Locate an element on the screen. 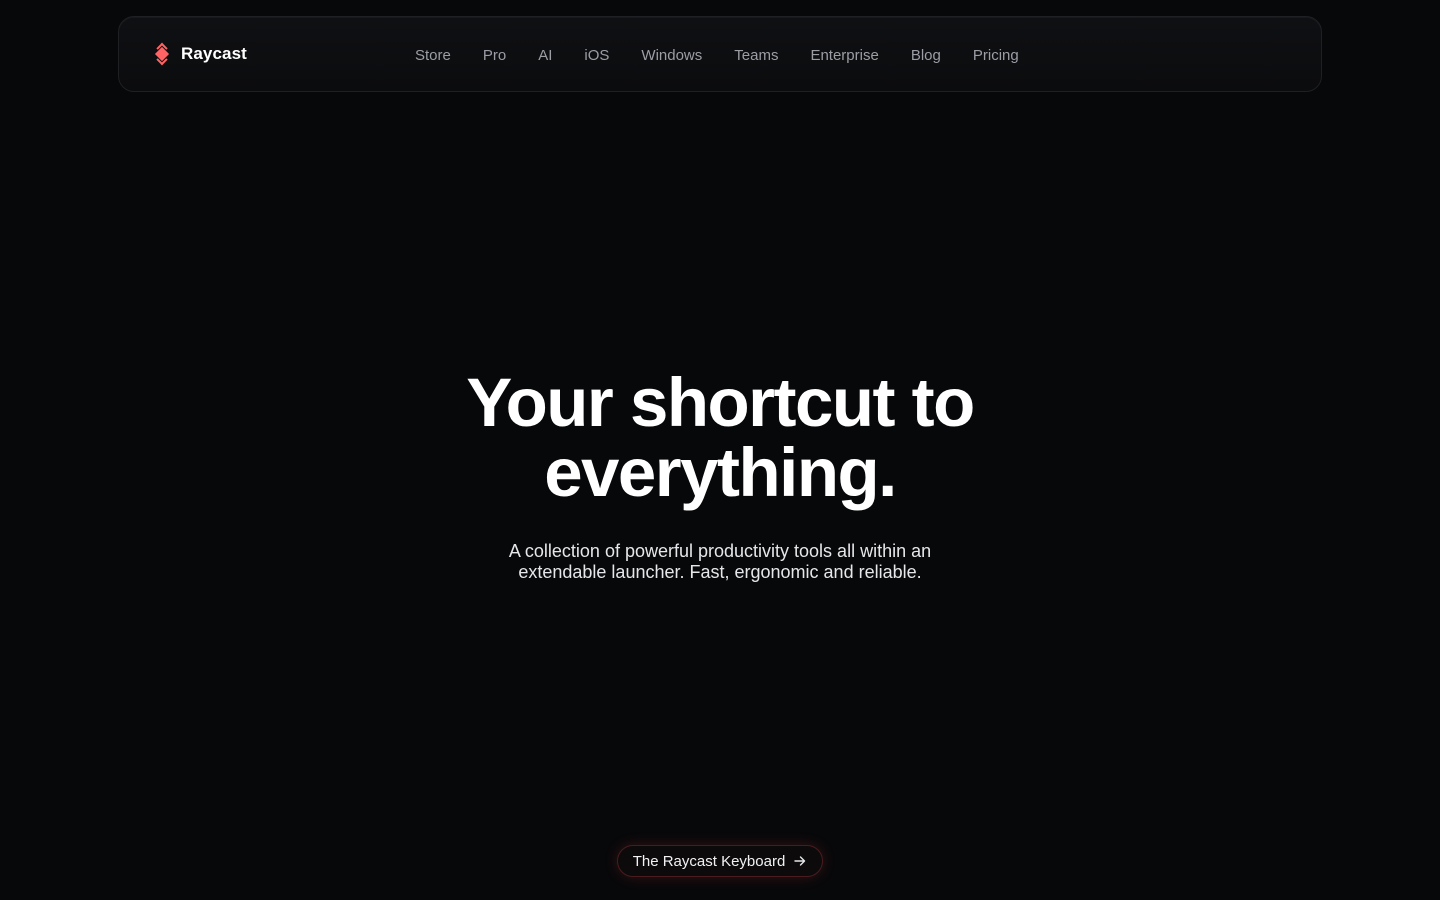 This screenshot has width=1440, height=900. nav-link-store: Store is located at coordinates (433, 55).